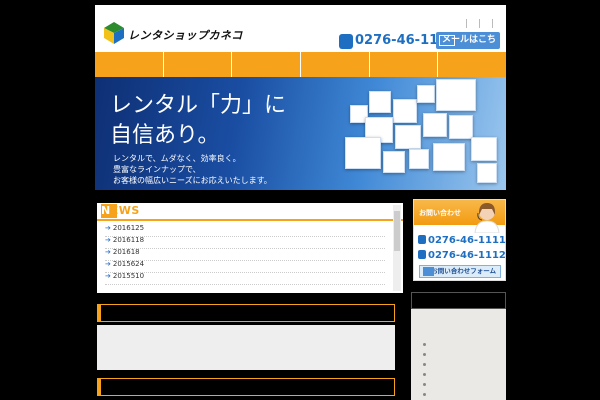  I want to click on contact-phone-1: 0276-46-1111, so click(462, 240).